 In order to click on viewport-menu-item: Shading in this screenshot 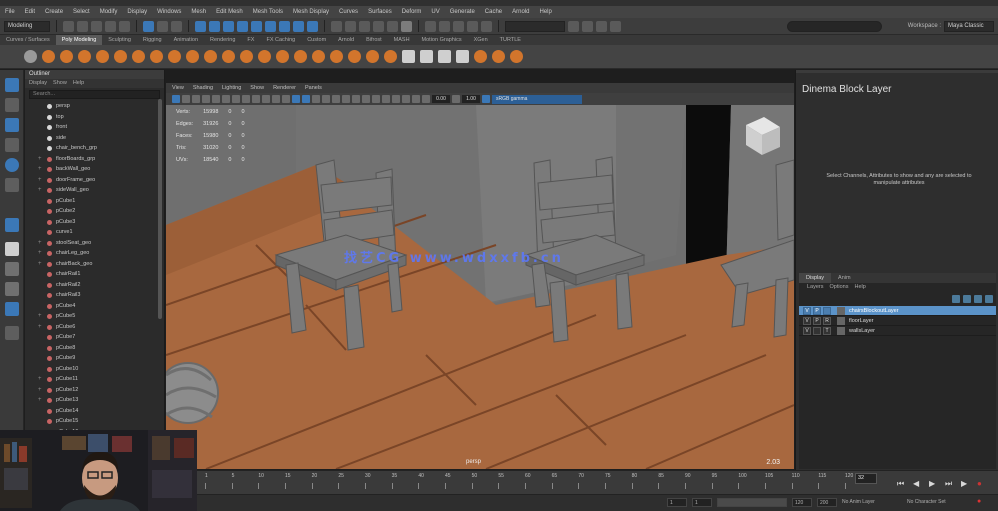, I will do `click(203, 88)`.